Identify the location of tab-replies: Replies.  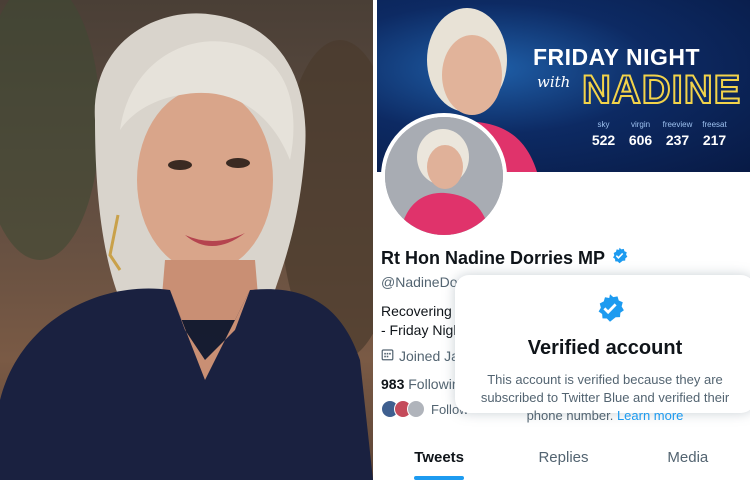
(563, 458).